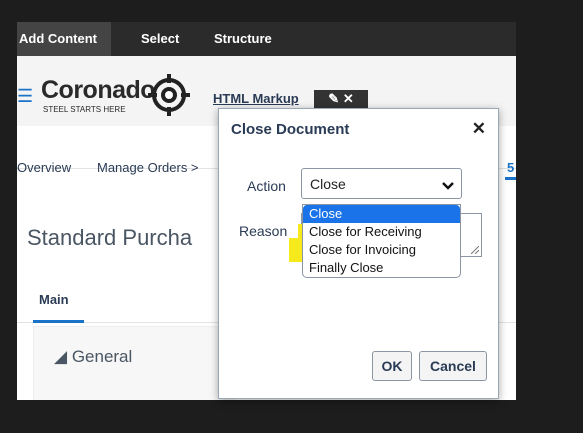  What do you see at coordinates (328, 184) in the screenshot?
I see `action-select-value: Close` at bounding box center [328, 184].